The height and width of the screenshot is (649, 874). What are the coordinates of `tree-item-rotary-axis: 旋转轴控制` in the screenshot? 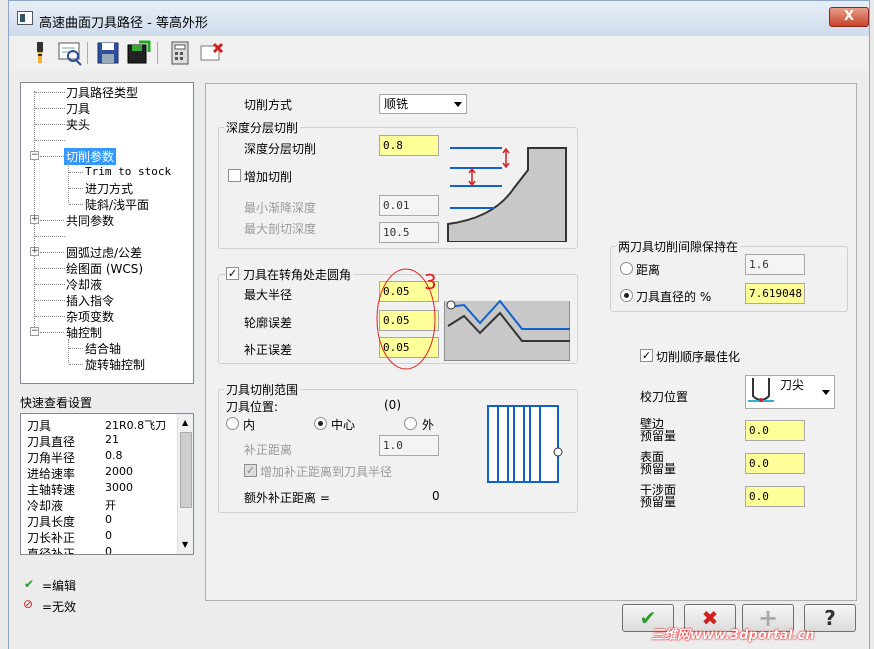 It's located at (115, 364).